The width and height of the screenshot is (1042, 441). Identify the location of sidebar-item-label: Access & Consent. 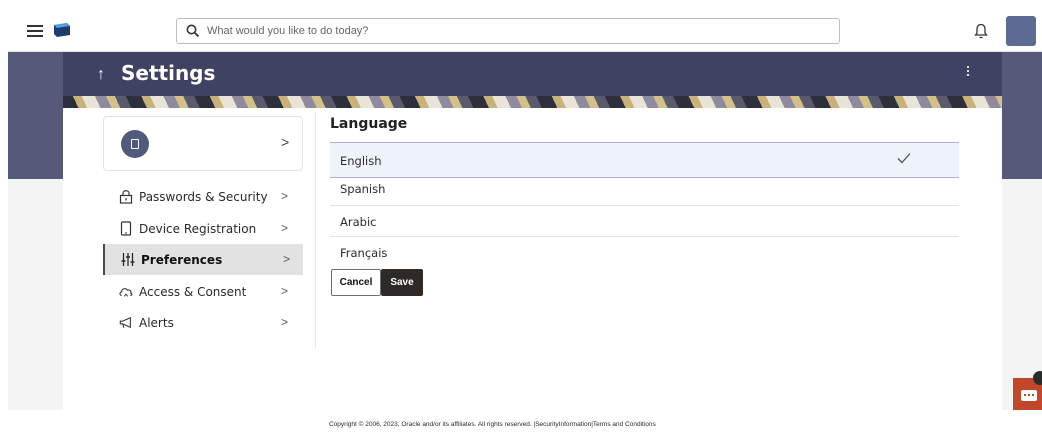
(193, 292).